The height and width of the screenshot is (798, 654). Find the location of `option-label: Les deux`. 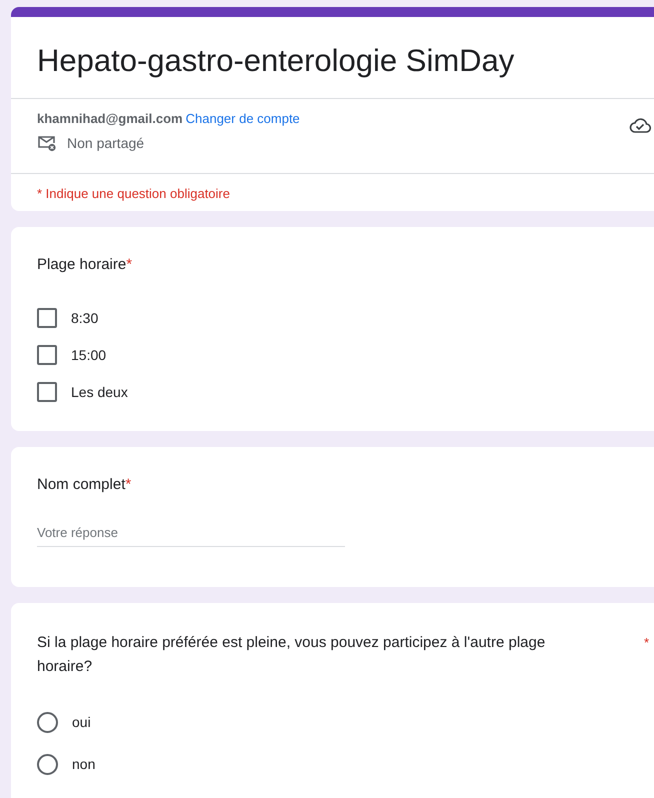

option-label: Les deux is located at coordinates (99, 392).